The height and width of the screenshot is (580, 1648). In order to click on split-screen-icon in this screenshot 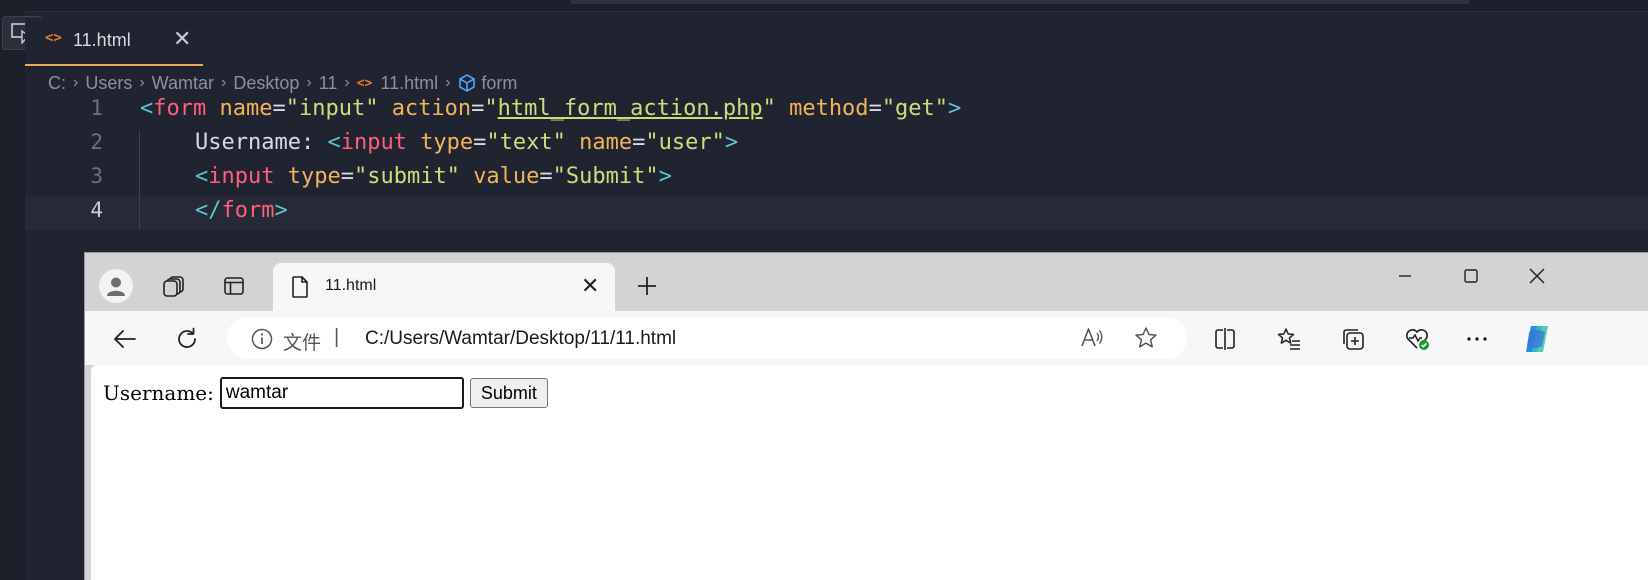, I will do `click(1225, 339)`.